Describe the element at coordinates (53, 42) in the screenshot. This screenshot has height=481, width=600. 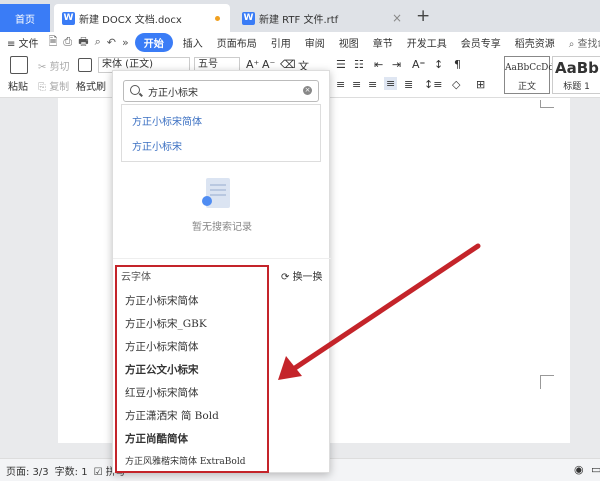
I see `save-icon: 🗎` at that location.